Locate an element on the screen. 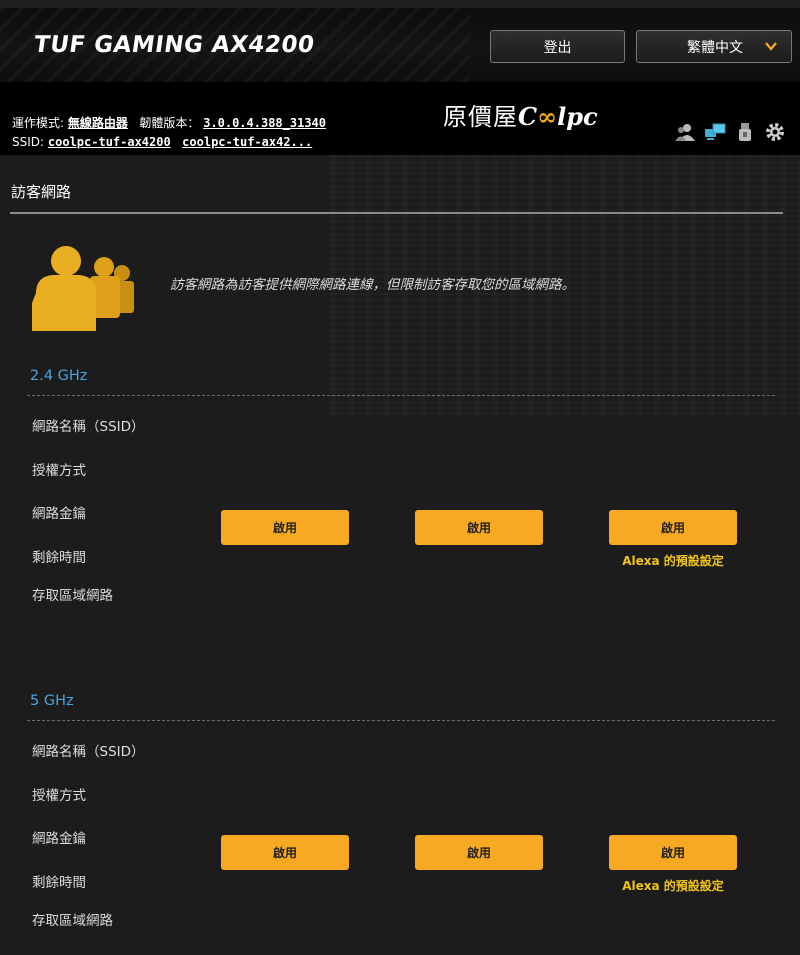  brand-logo: TUF GAMING AX4200 is located at coordinates (174, 45).